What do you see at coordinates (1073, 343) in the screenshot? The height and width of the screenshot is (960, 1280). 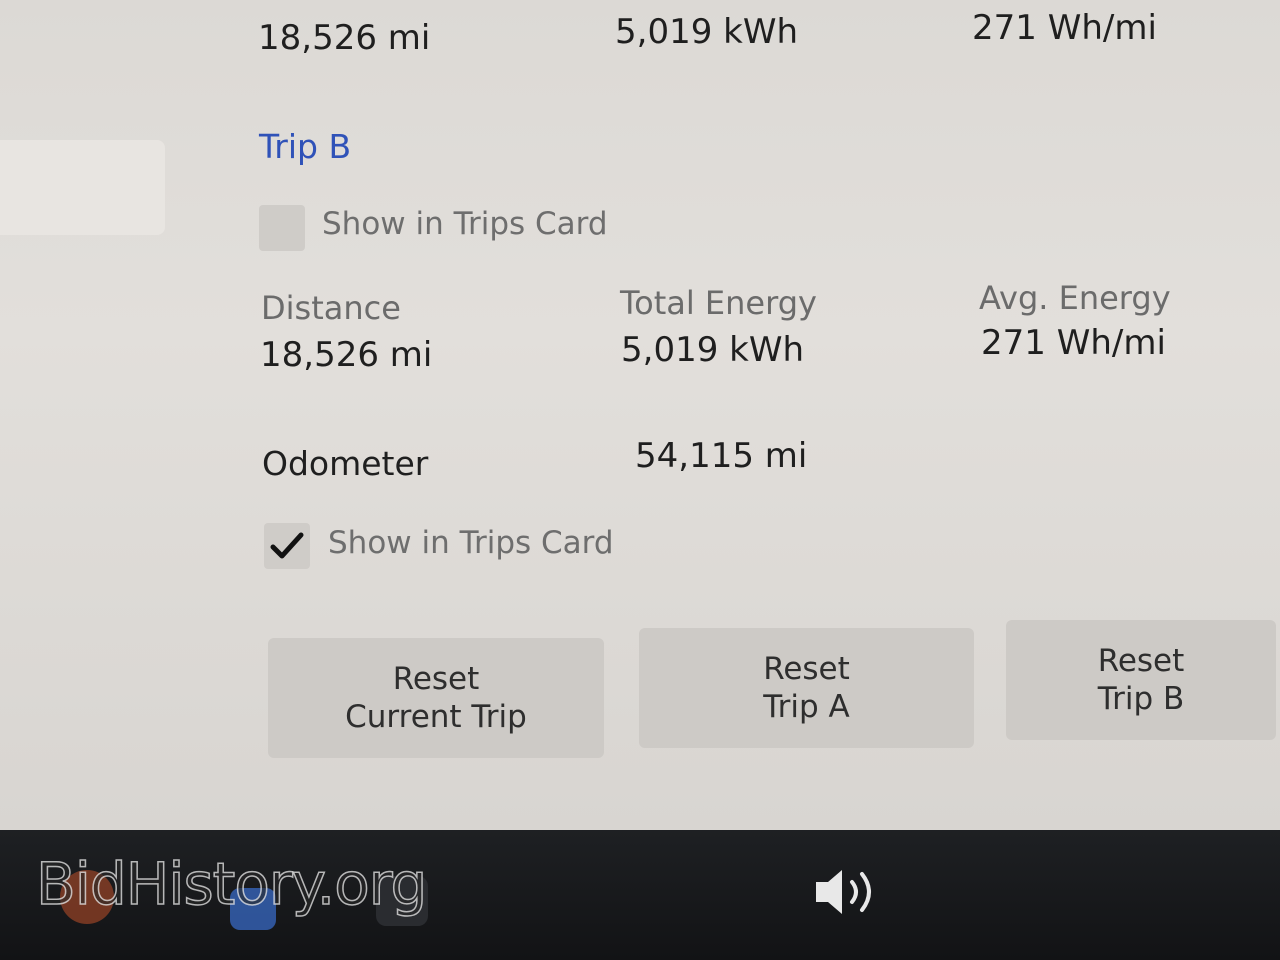 I see `trip-b-avg-energy-value: 271 Wh/mi` at bounding box center [1073, 343].